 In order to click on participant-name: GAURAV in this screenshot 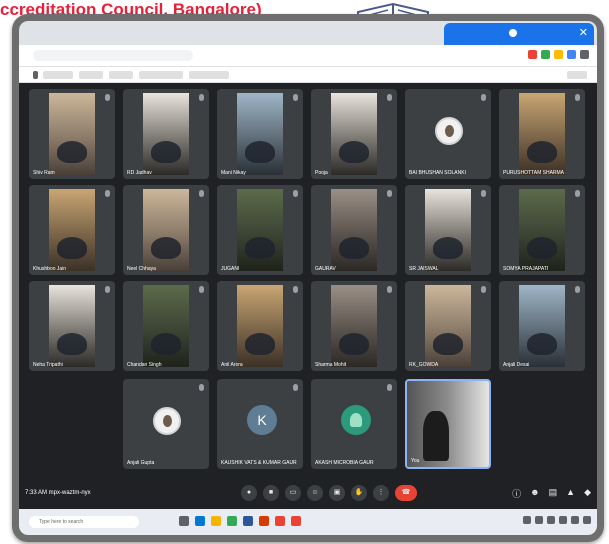, I will do `click(325, 269)`.